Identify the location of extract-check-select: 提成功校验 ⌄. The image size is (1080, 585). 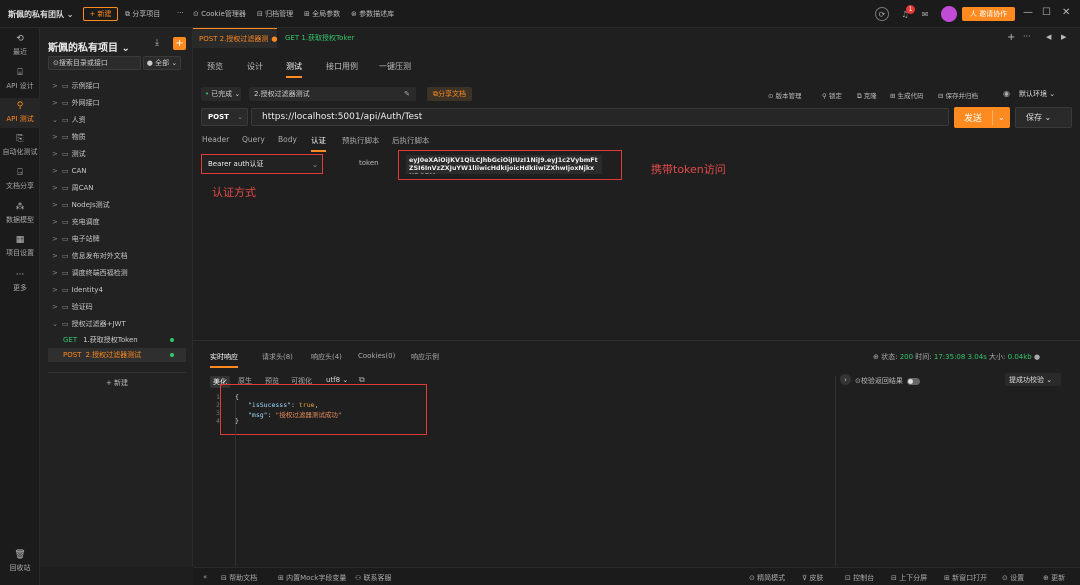
(1033, 379).